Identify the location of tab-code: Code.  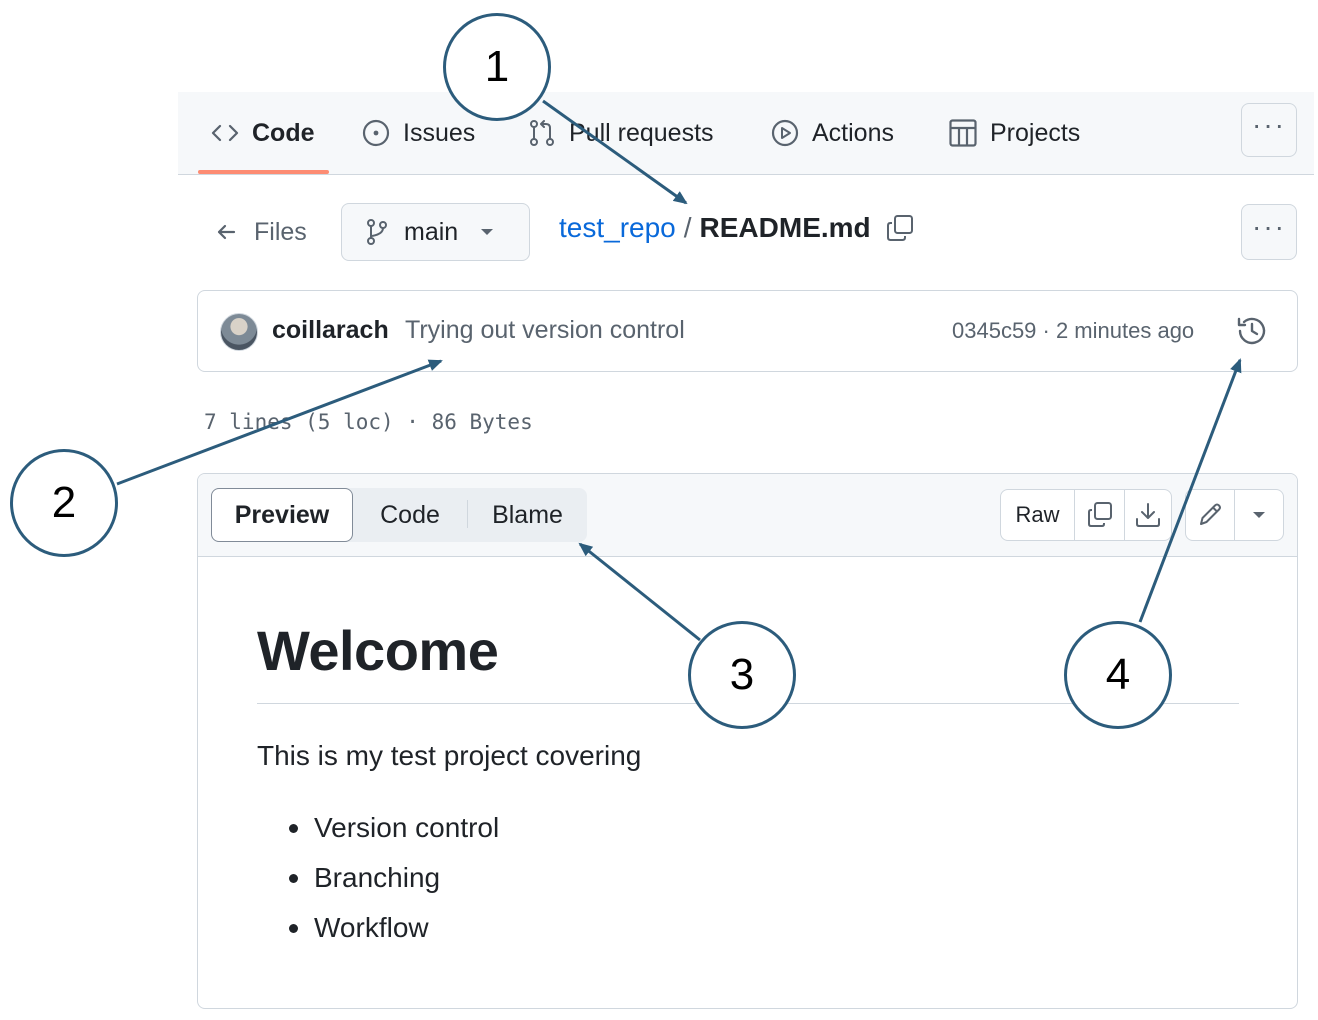
(263, 133).